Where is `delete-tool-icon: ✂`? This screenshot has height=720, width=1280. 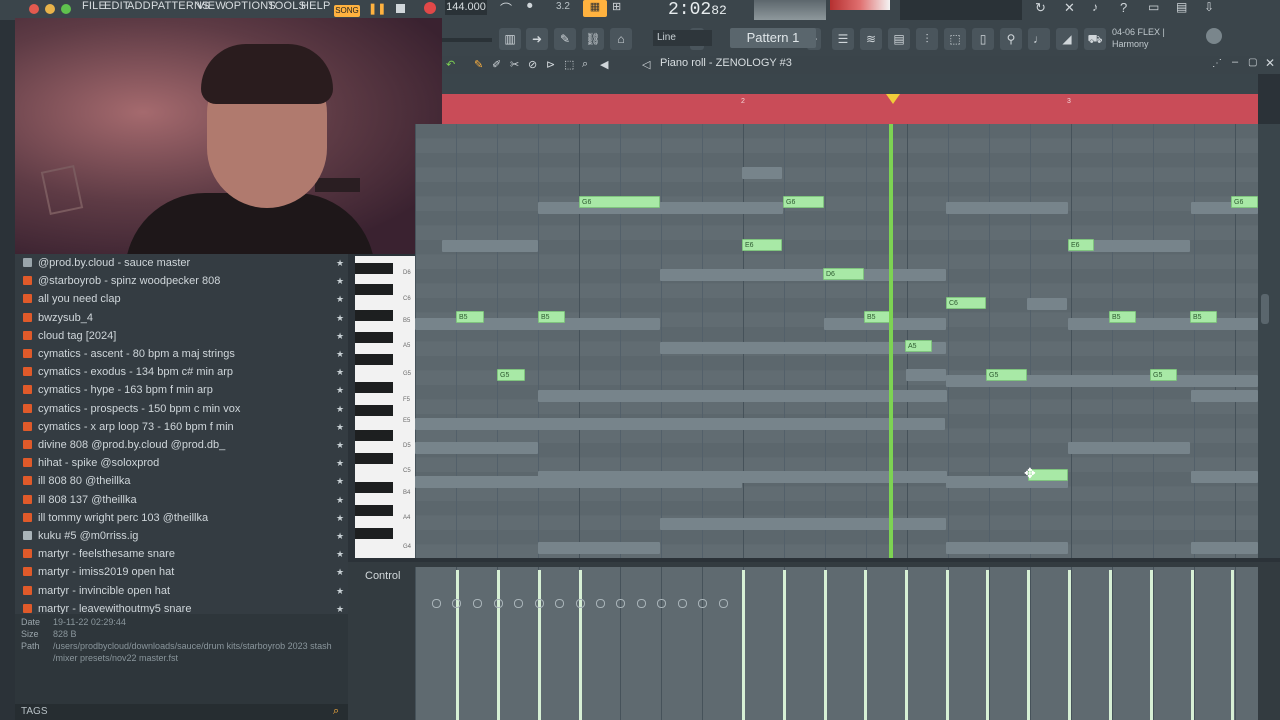
delete-tool-icon: ✂ is located at coordinates (514, 64).